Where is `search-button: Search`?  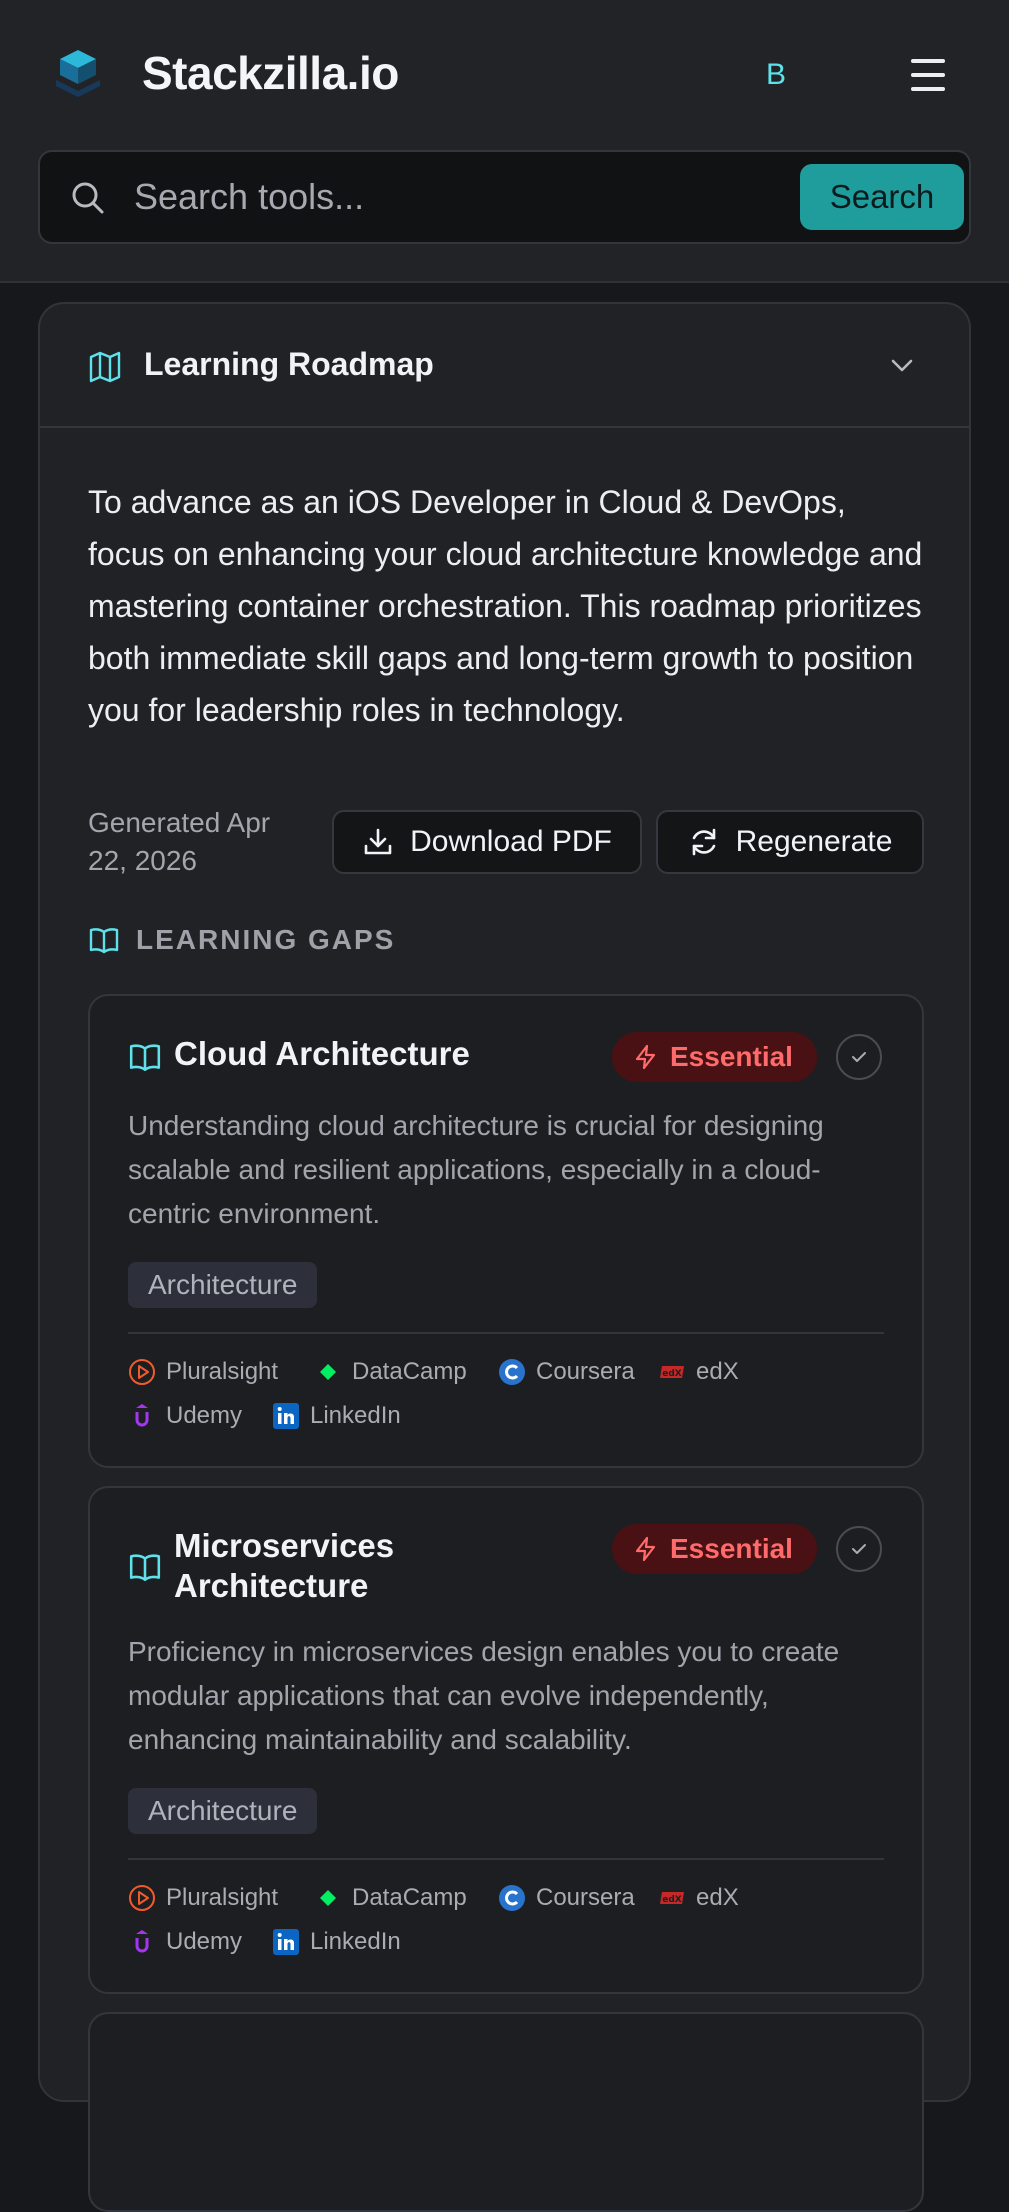 search-button: Search is located at coordinates (882, 197).